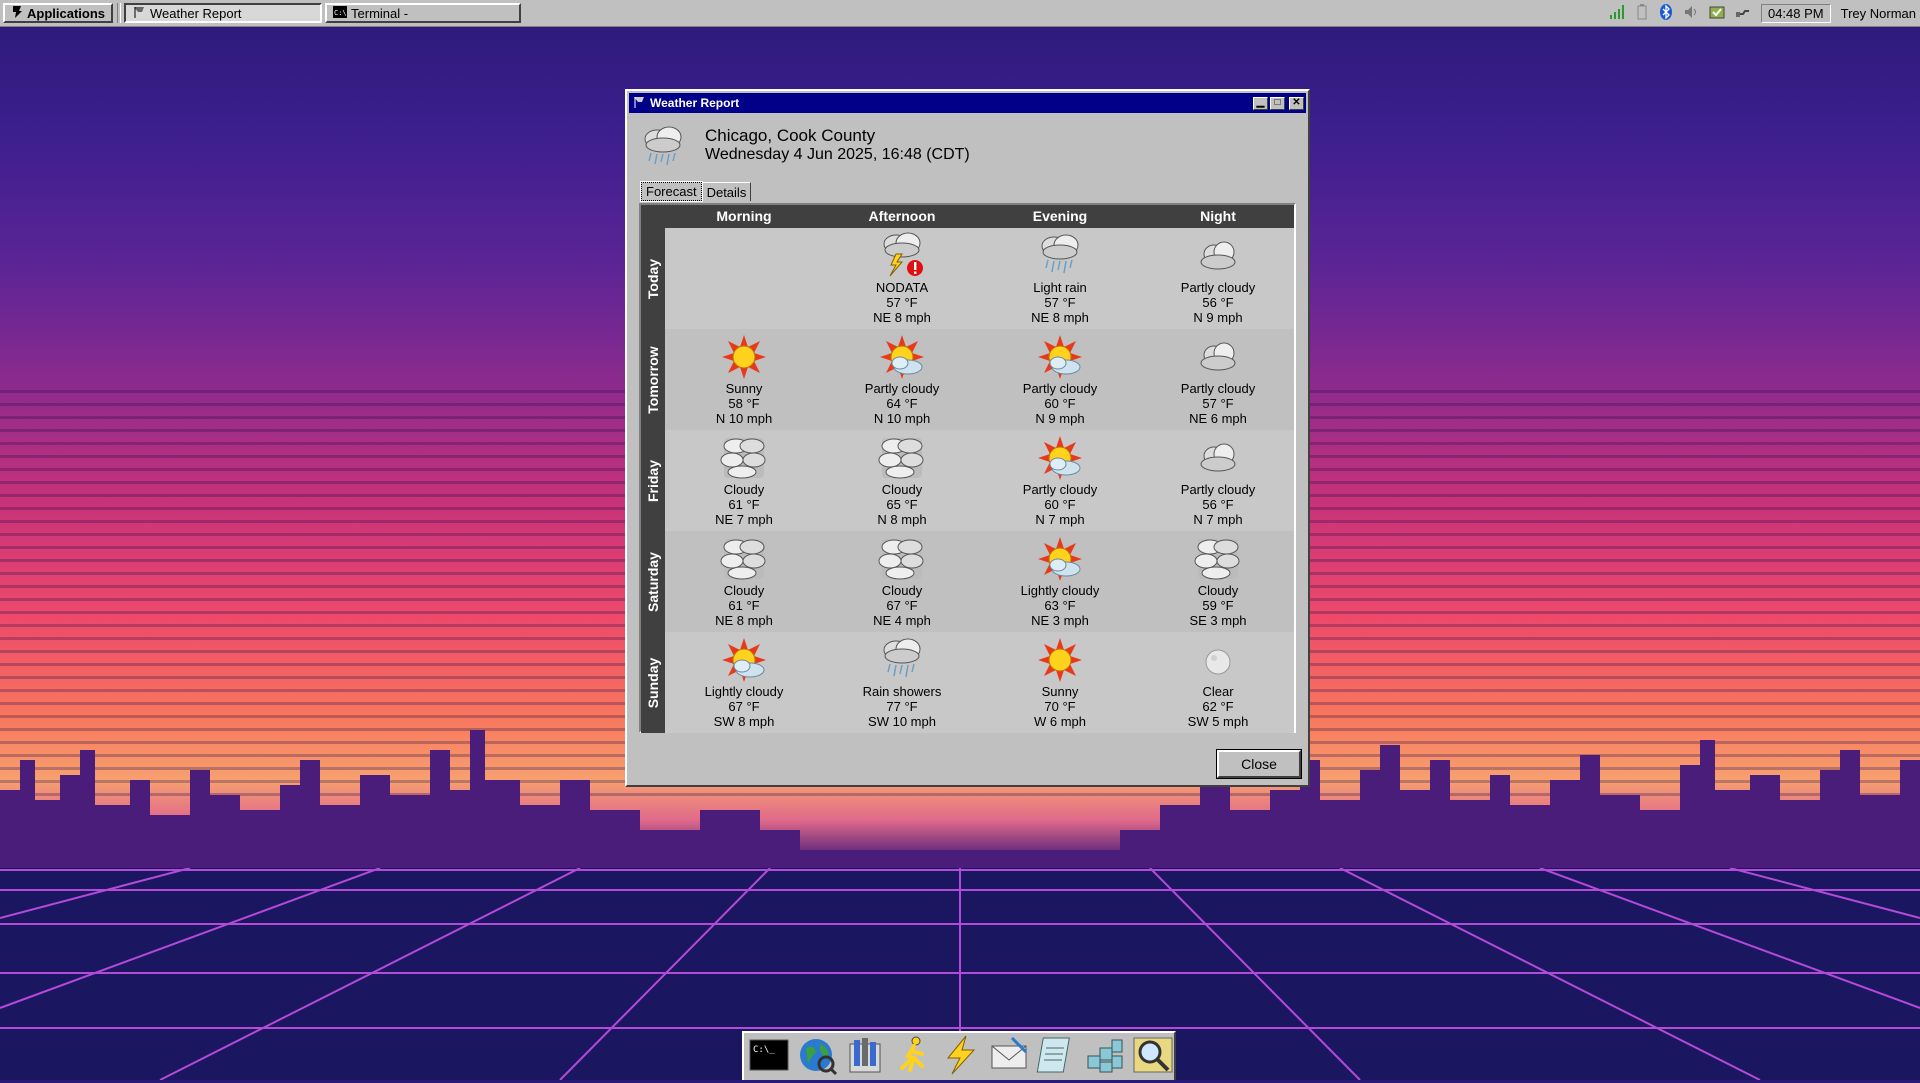 The width and height of the screenshot is (1920, 1083). I want to click on forecast-cell: Partly cloudy 56 °F N 7 mph, so click(1218, 480).